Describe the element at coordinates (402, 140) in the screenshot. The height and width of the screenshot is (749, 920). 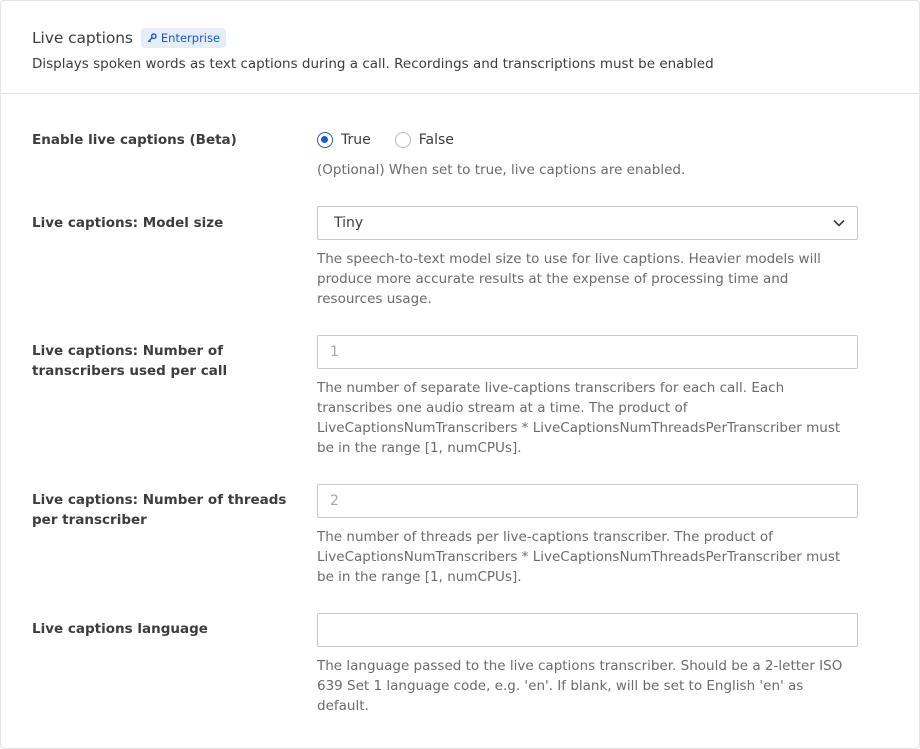
I see `radio-false` at that location.